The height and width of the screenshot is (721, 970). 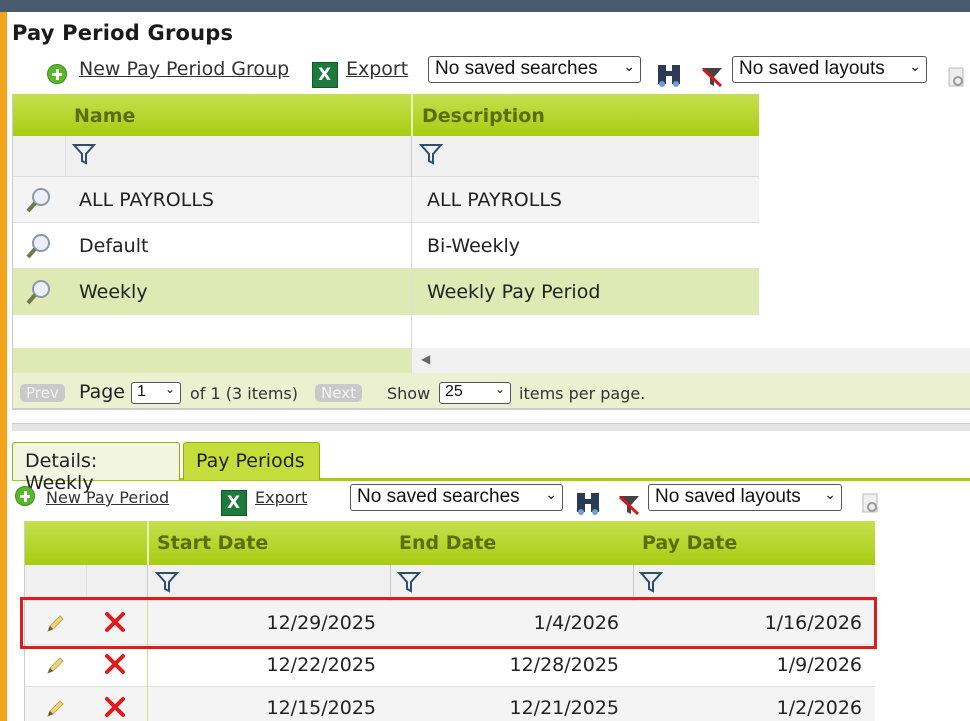 What do you see at coordinates (104, 116) in the screenshot?
I see `column-header-name: Name` at bounding box center [104, 116].